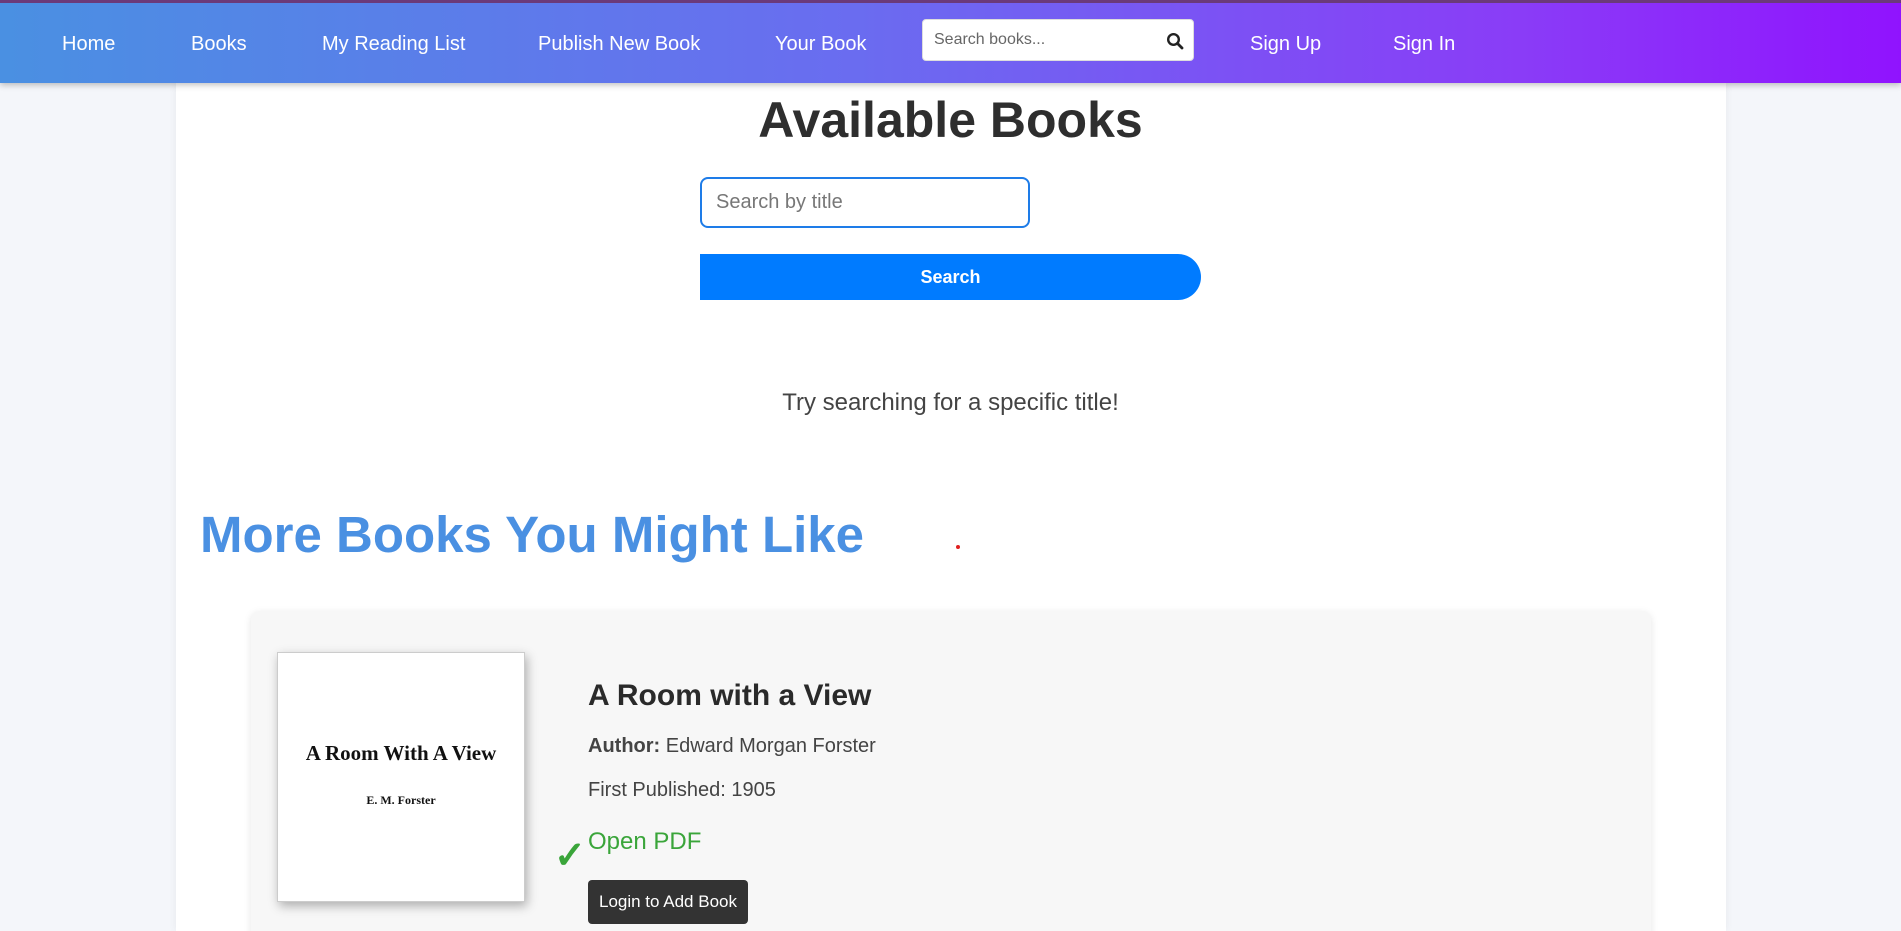  What do you see at coordinates (1038, 40) in the screenshot?
I see `nav-search-input` at bounding box center [1038, 40].